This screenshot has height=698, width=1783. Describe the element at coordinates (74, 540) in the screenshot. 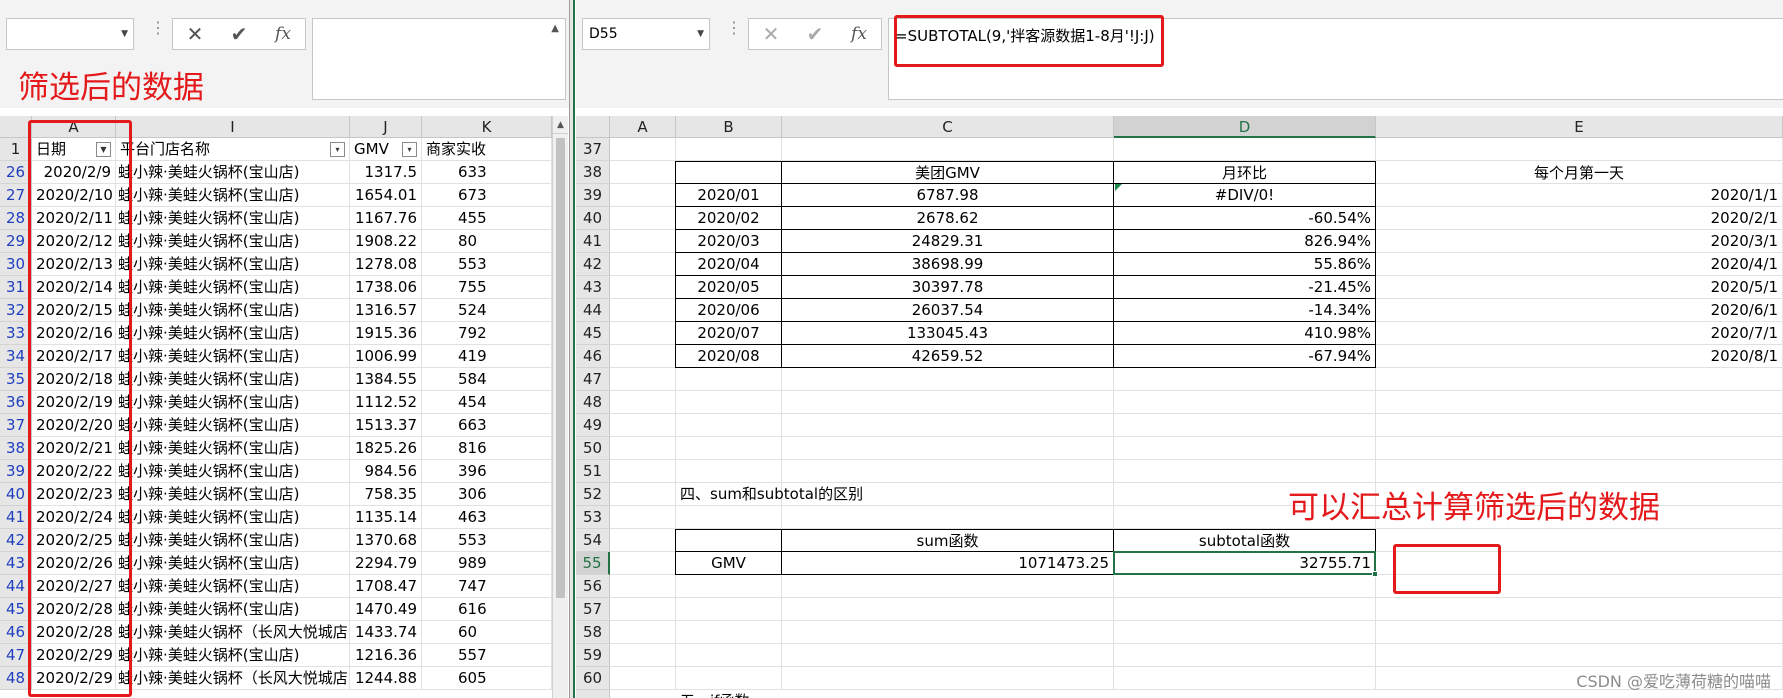

I see `date-cell: 2020/2/25` at that location.